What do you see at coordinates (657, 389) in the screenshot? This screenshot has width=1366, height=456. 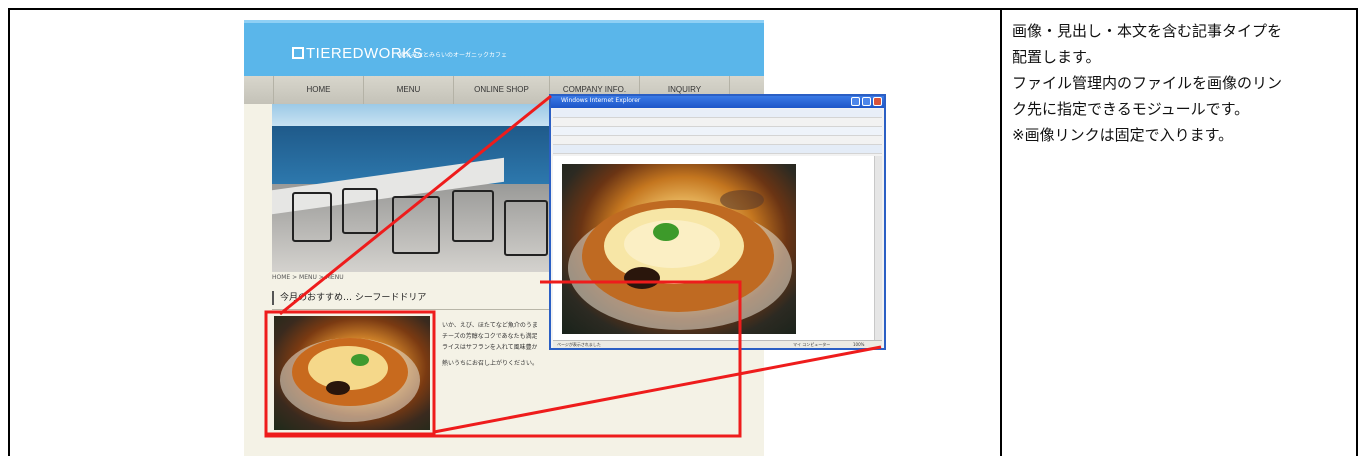 I see `connector-line-bottom` at bounding box center [657, 389].